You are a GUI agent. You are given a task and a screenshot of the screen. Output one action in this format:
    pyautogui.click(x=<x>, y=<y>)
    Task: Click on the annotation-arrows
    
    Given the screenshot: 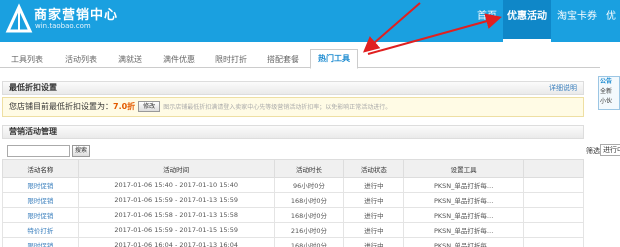 What is the action you would take?
    pyautogui.click(x=432, y=28)
    